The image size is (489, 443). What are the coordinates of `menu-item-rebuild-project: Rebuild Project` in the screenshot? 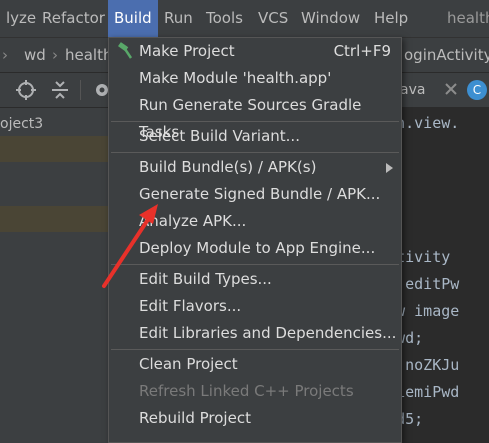 It's located at (255, 418).